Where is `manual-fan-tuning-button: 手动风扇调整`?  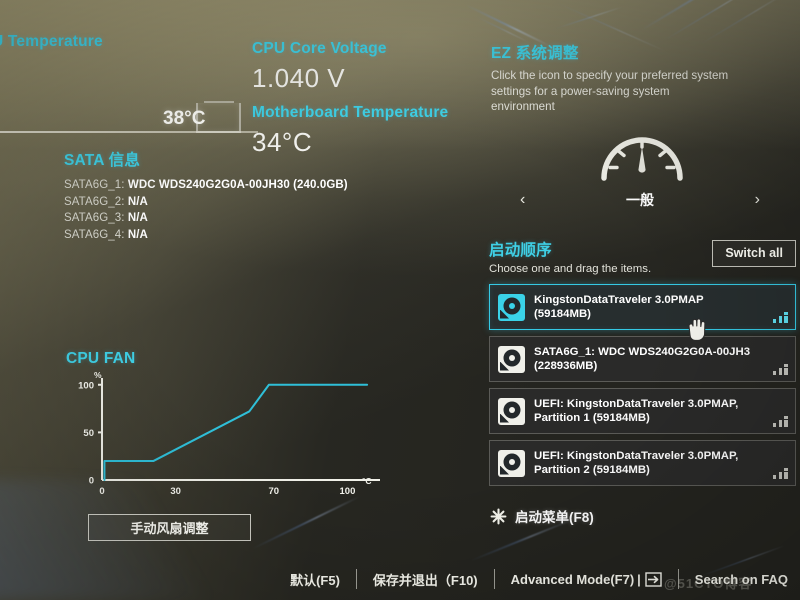
manual-fan-tuning-button: 手动风扇调整 is located at coordinates (169, 527).